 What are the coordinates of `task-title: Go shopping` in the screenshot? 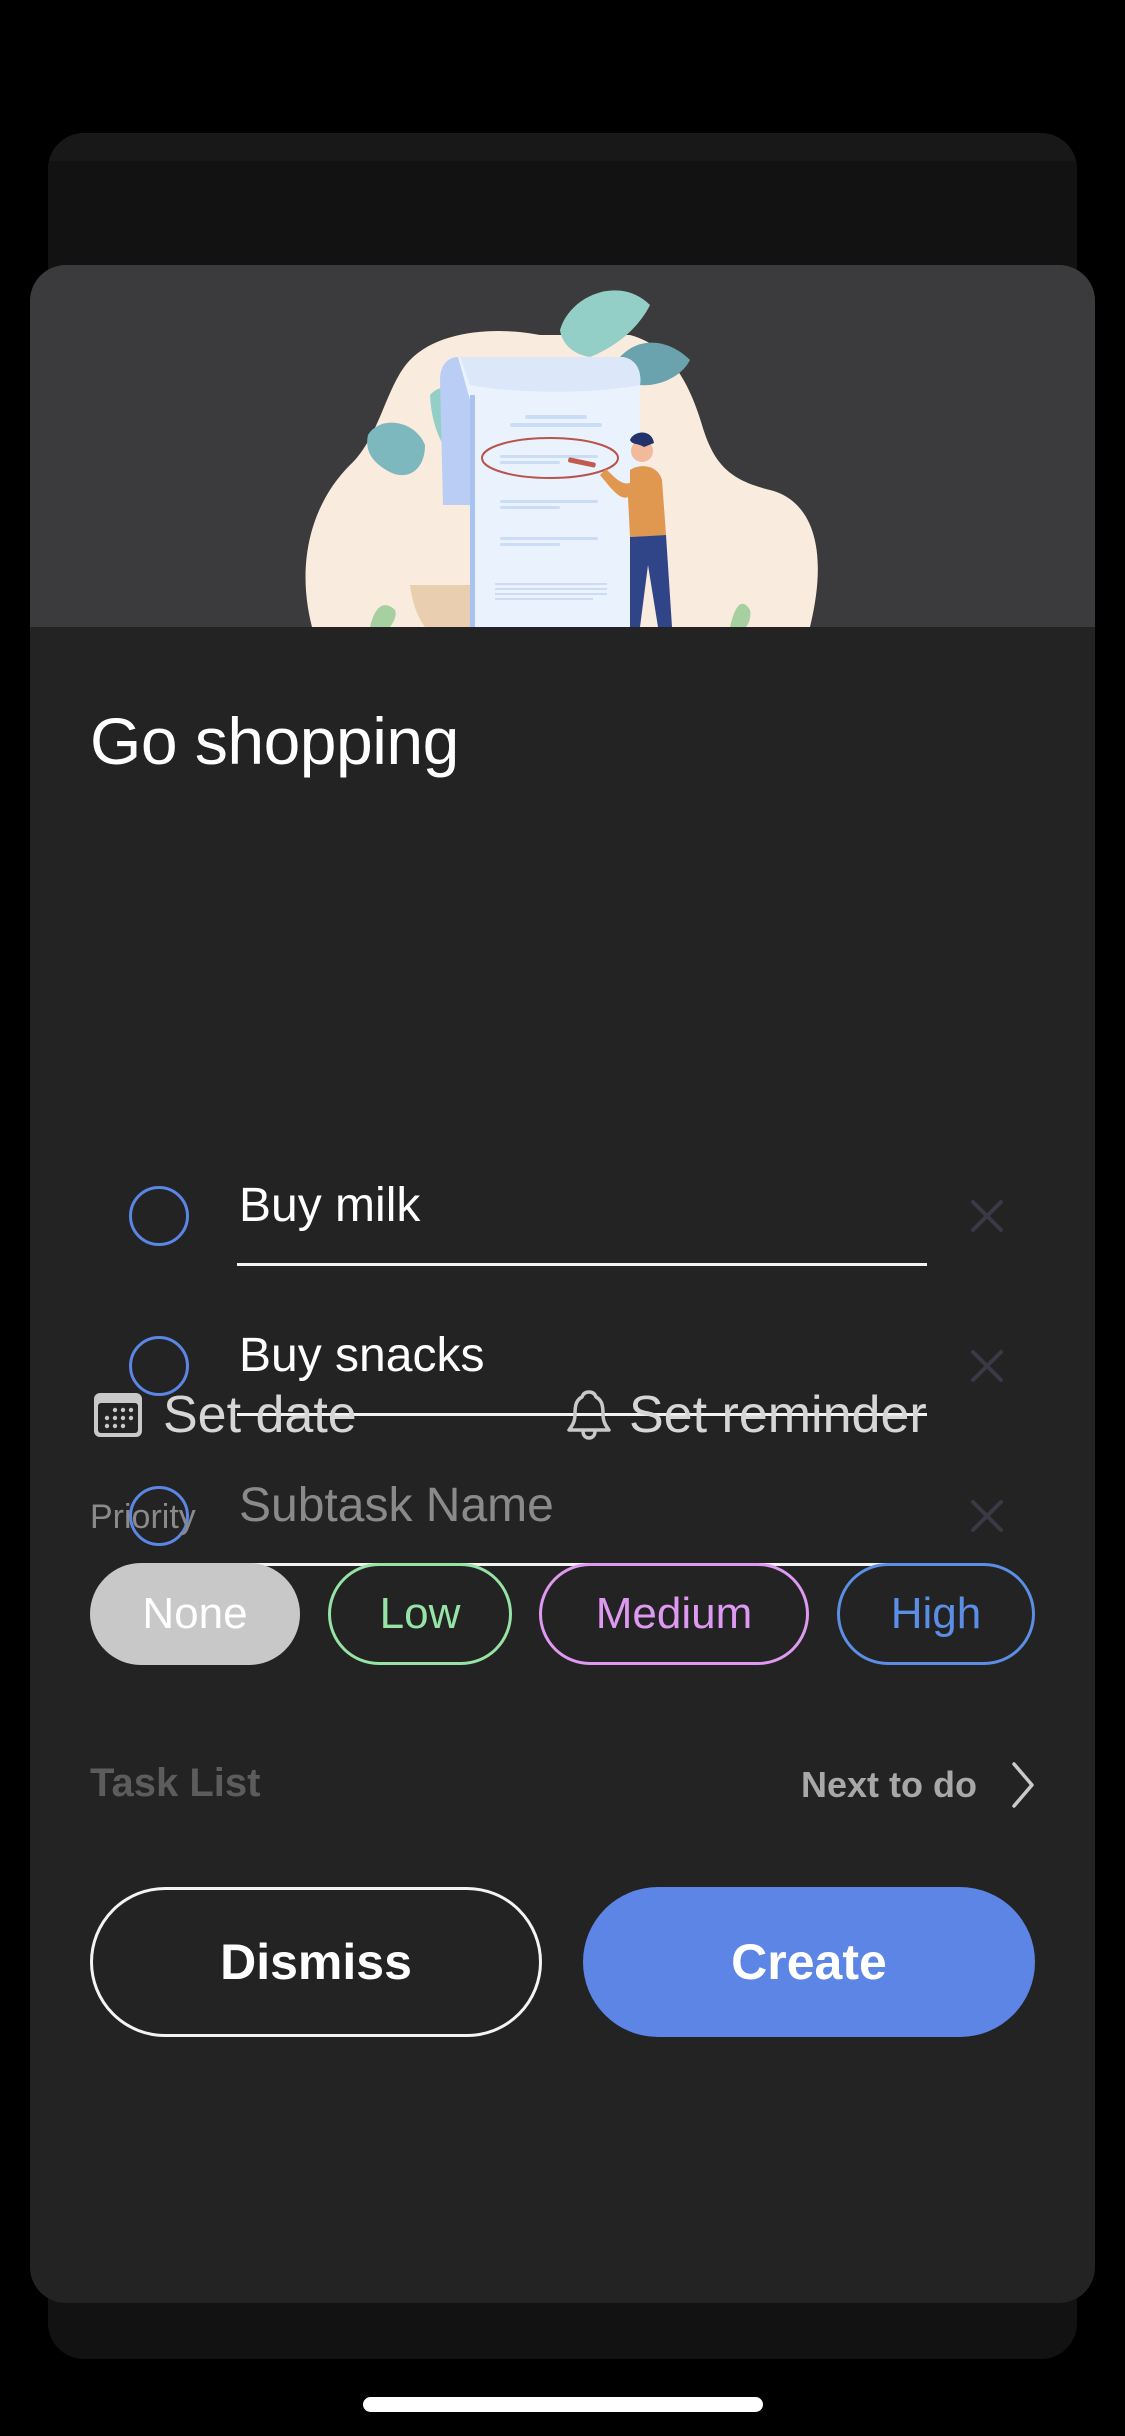 It's located at (274, 741).